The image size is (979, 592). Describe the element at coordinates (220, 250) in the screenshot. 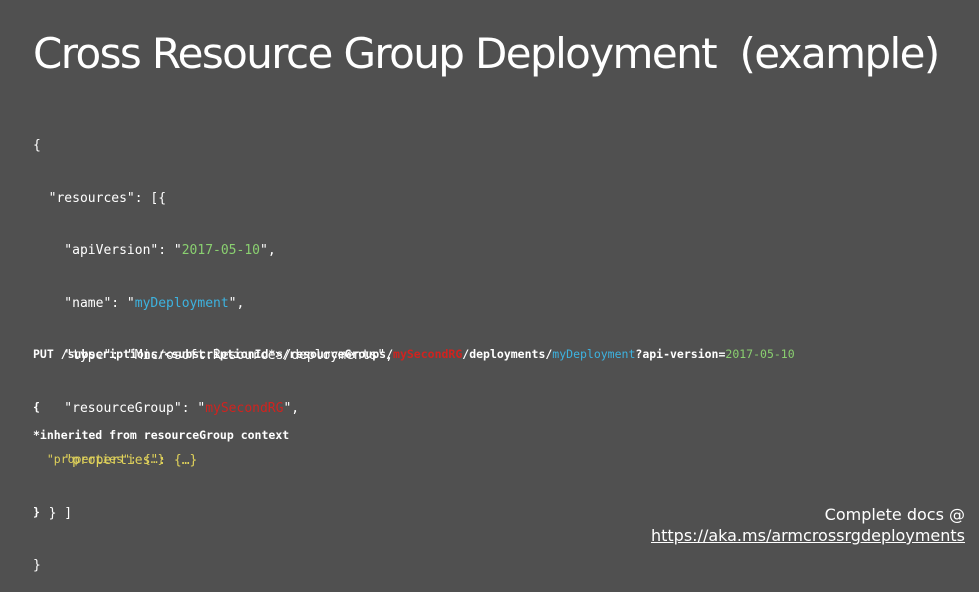

I see `json-api-version-value: 2017-05-10` at that location.